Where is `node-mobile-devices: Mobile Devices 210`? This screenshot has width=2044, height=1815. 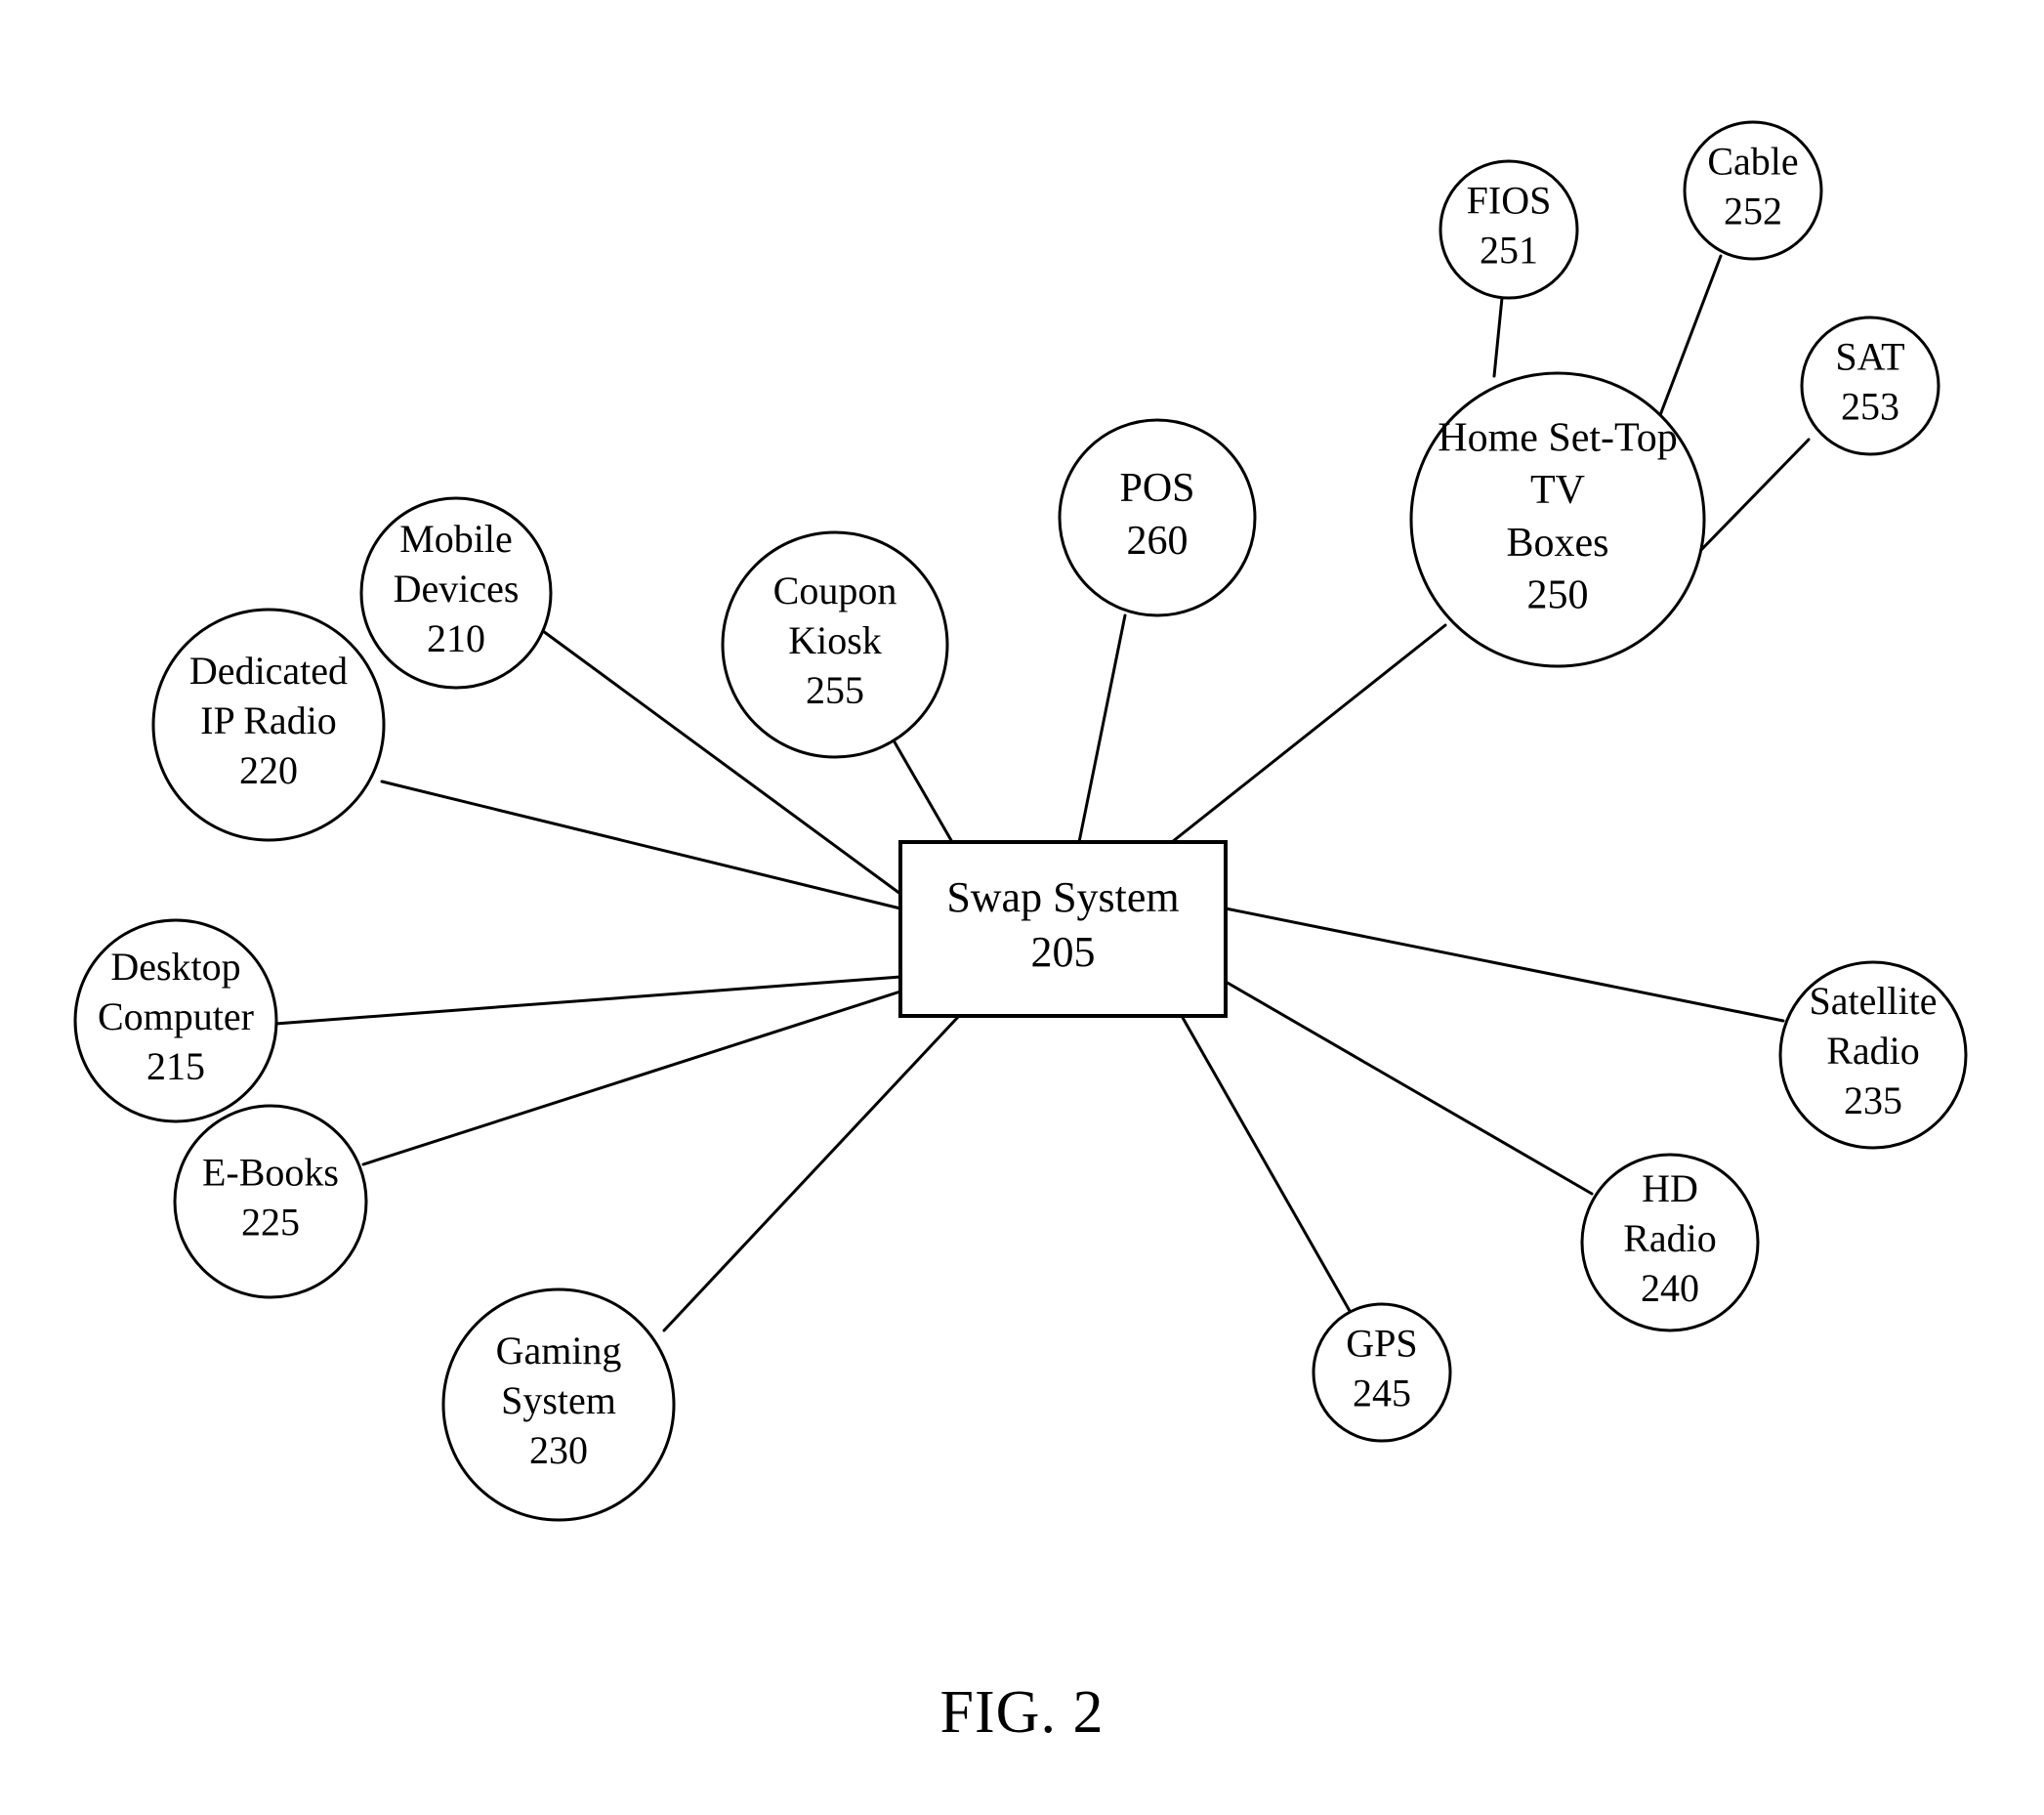 node-mobile-devices: Mobile Devices 210 is located at coordinates (456, 593).